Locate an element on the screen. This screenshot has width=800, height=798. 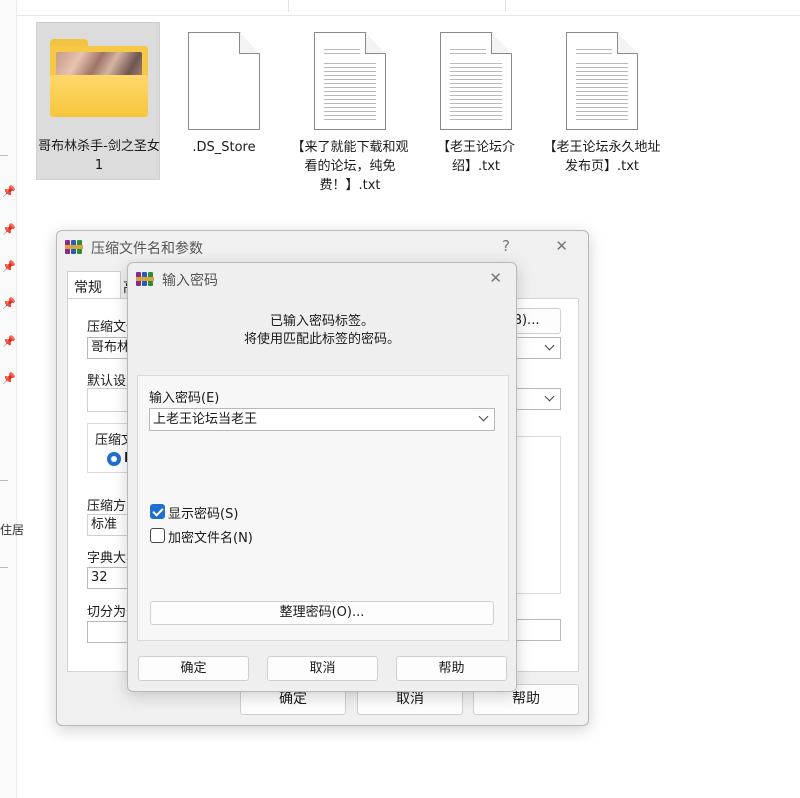
file-item-folder: 哥布林杀手-剑之圣女1 is located at coordinates (98, 101).